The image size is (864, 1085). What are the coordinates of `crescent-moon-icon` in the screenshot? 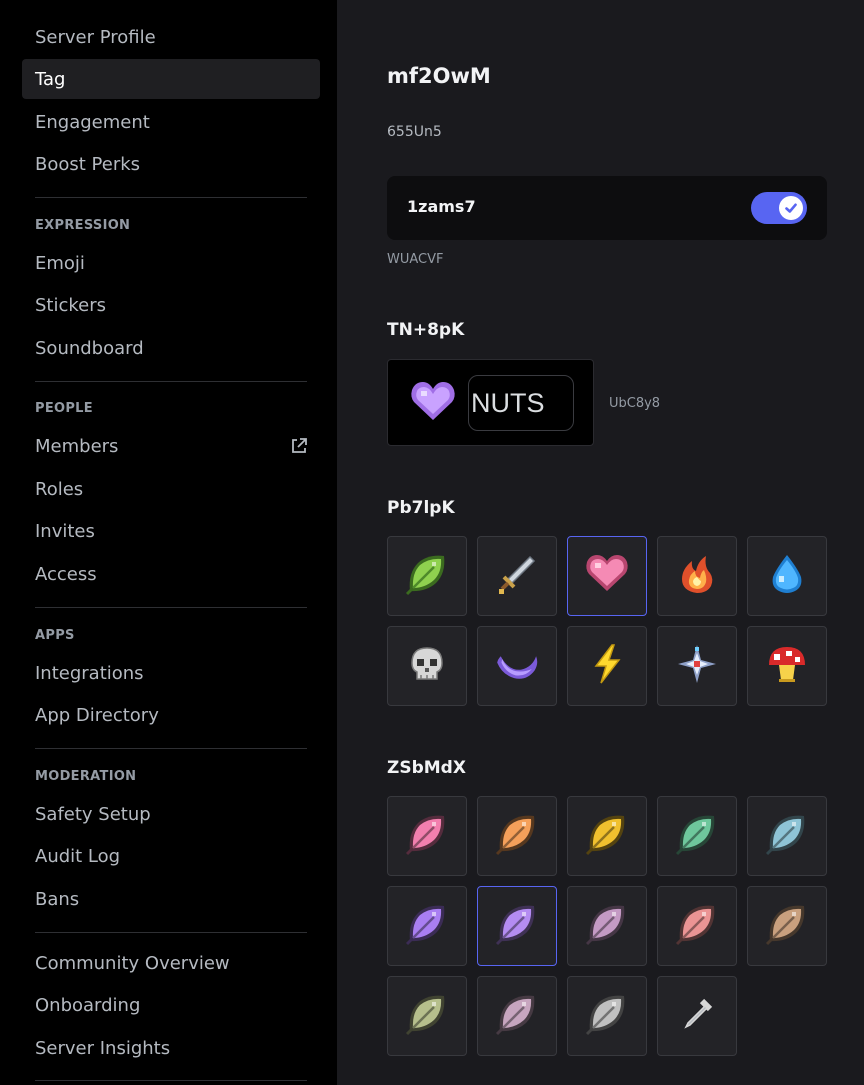 It's located at (517, 666).